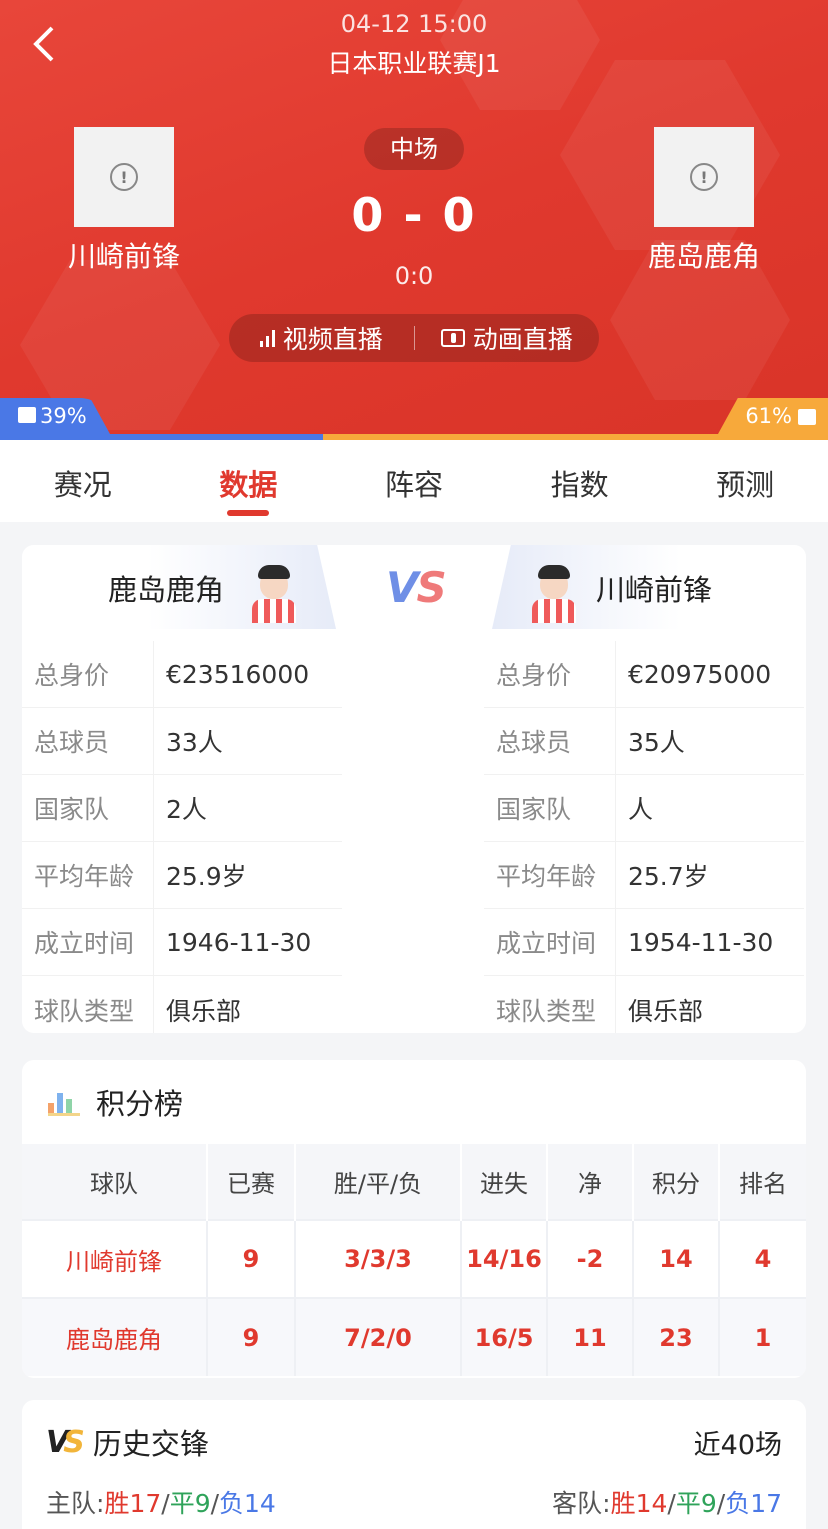 This screenshot has height=1529, width=828. I want to click on cell: 16/5, so click(504, 1336).